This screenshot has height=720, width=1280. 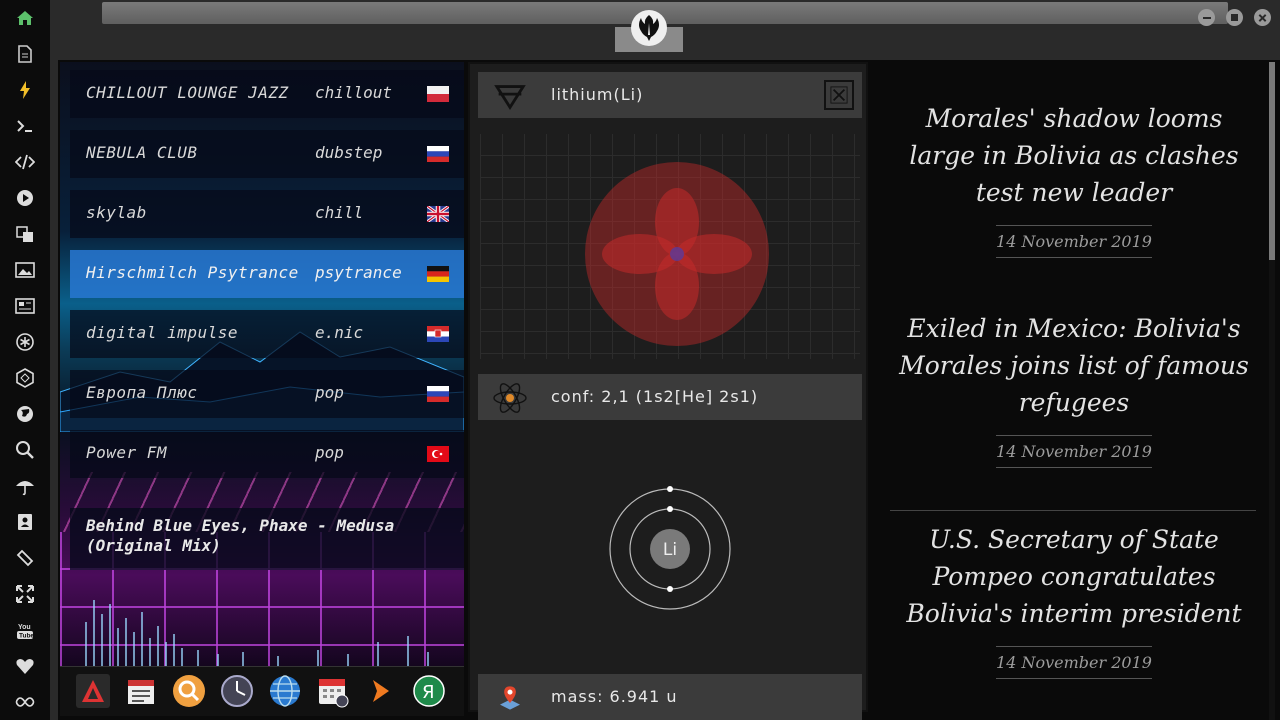 I want to click on station-item: skylab chill, so click(x=267, y=214).